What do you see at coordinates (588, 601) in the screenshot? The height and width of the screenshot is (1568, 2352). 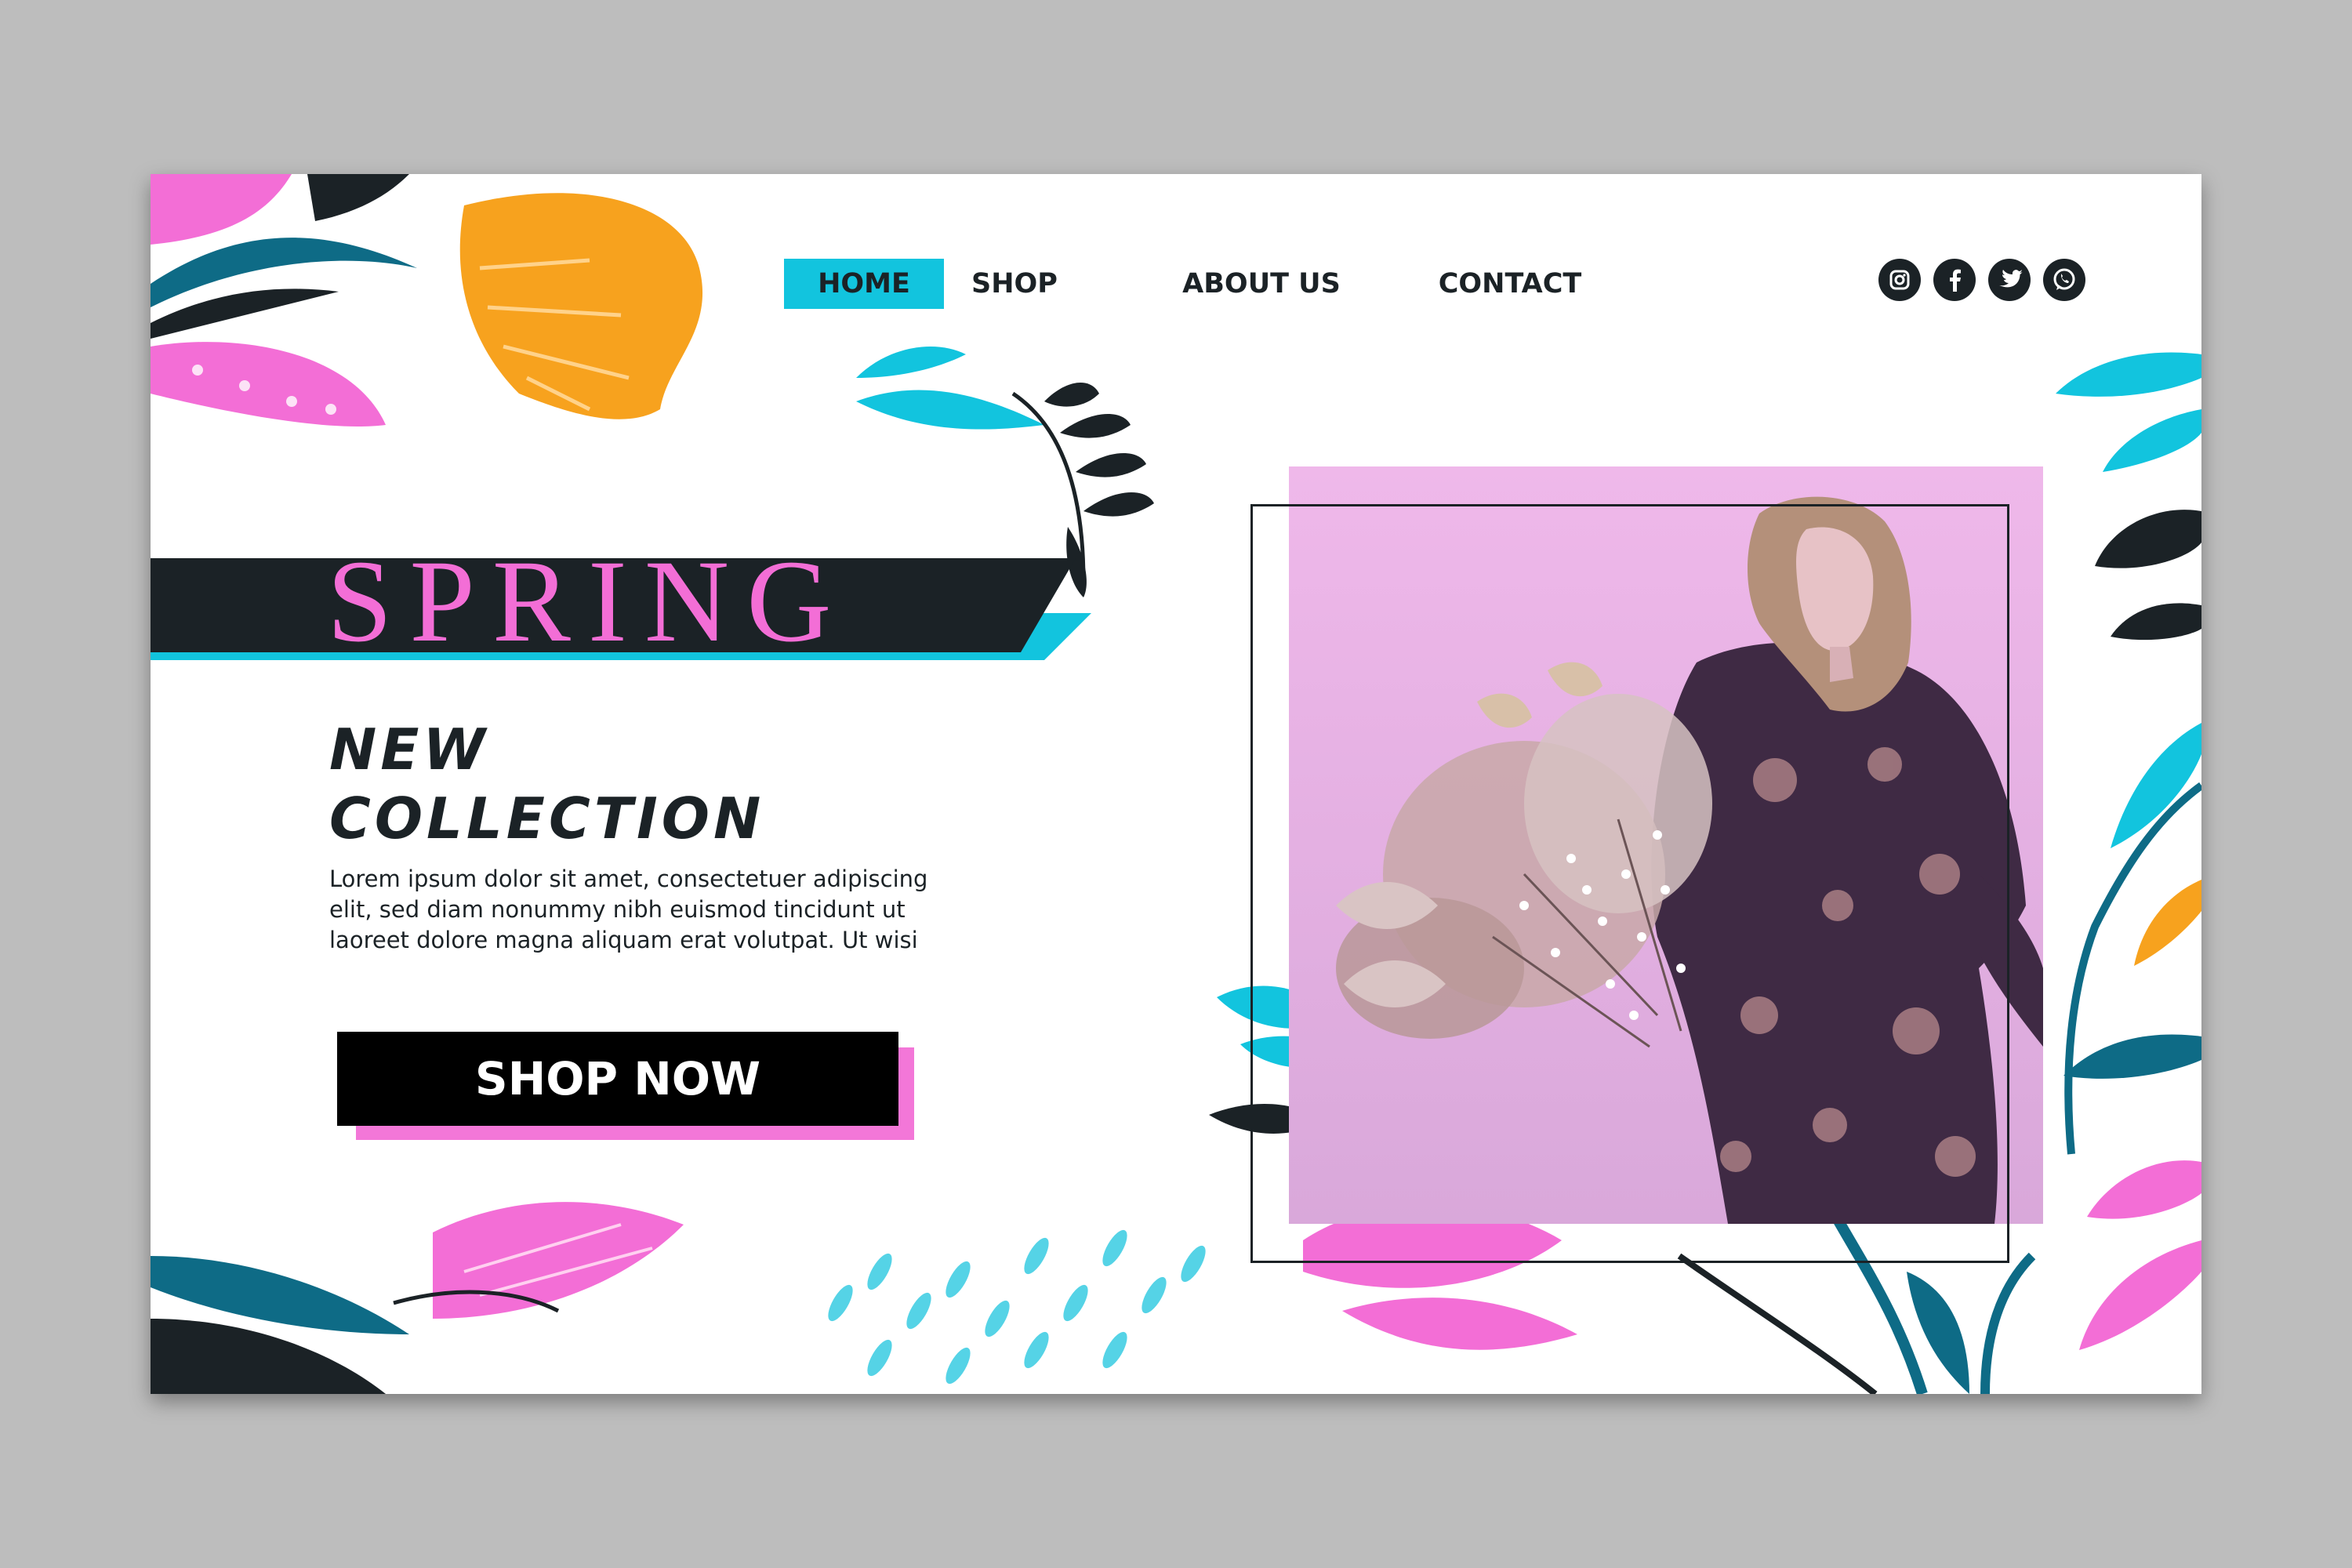 I see `spring-title: SPRING` at bounding box center [588, 601].